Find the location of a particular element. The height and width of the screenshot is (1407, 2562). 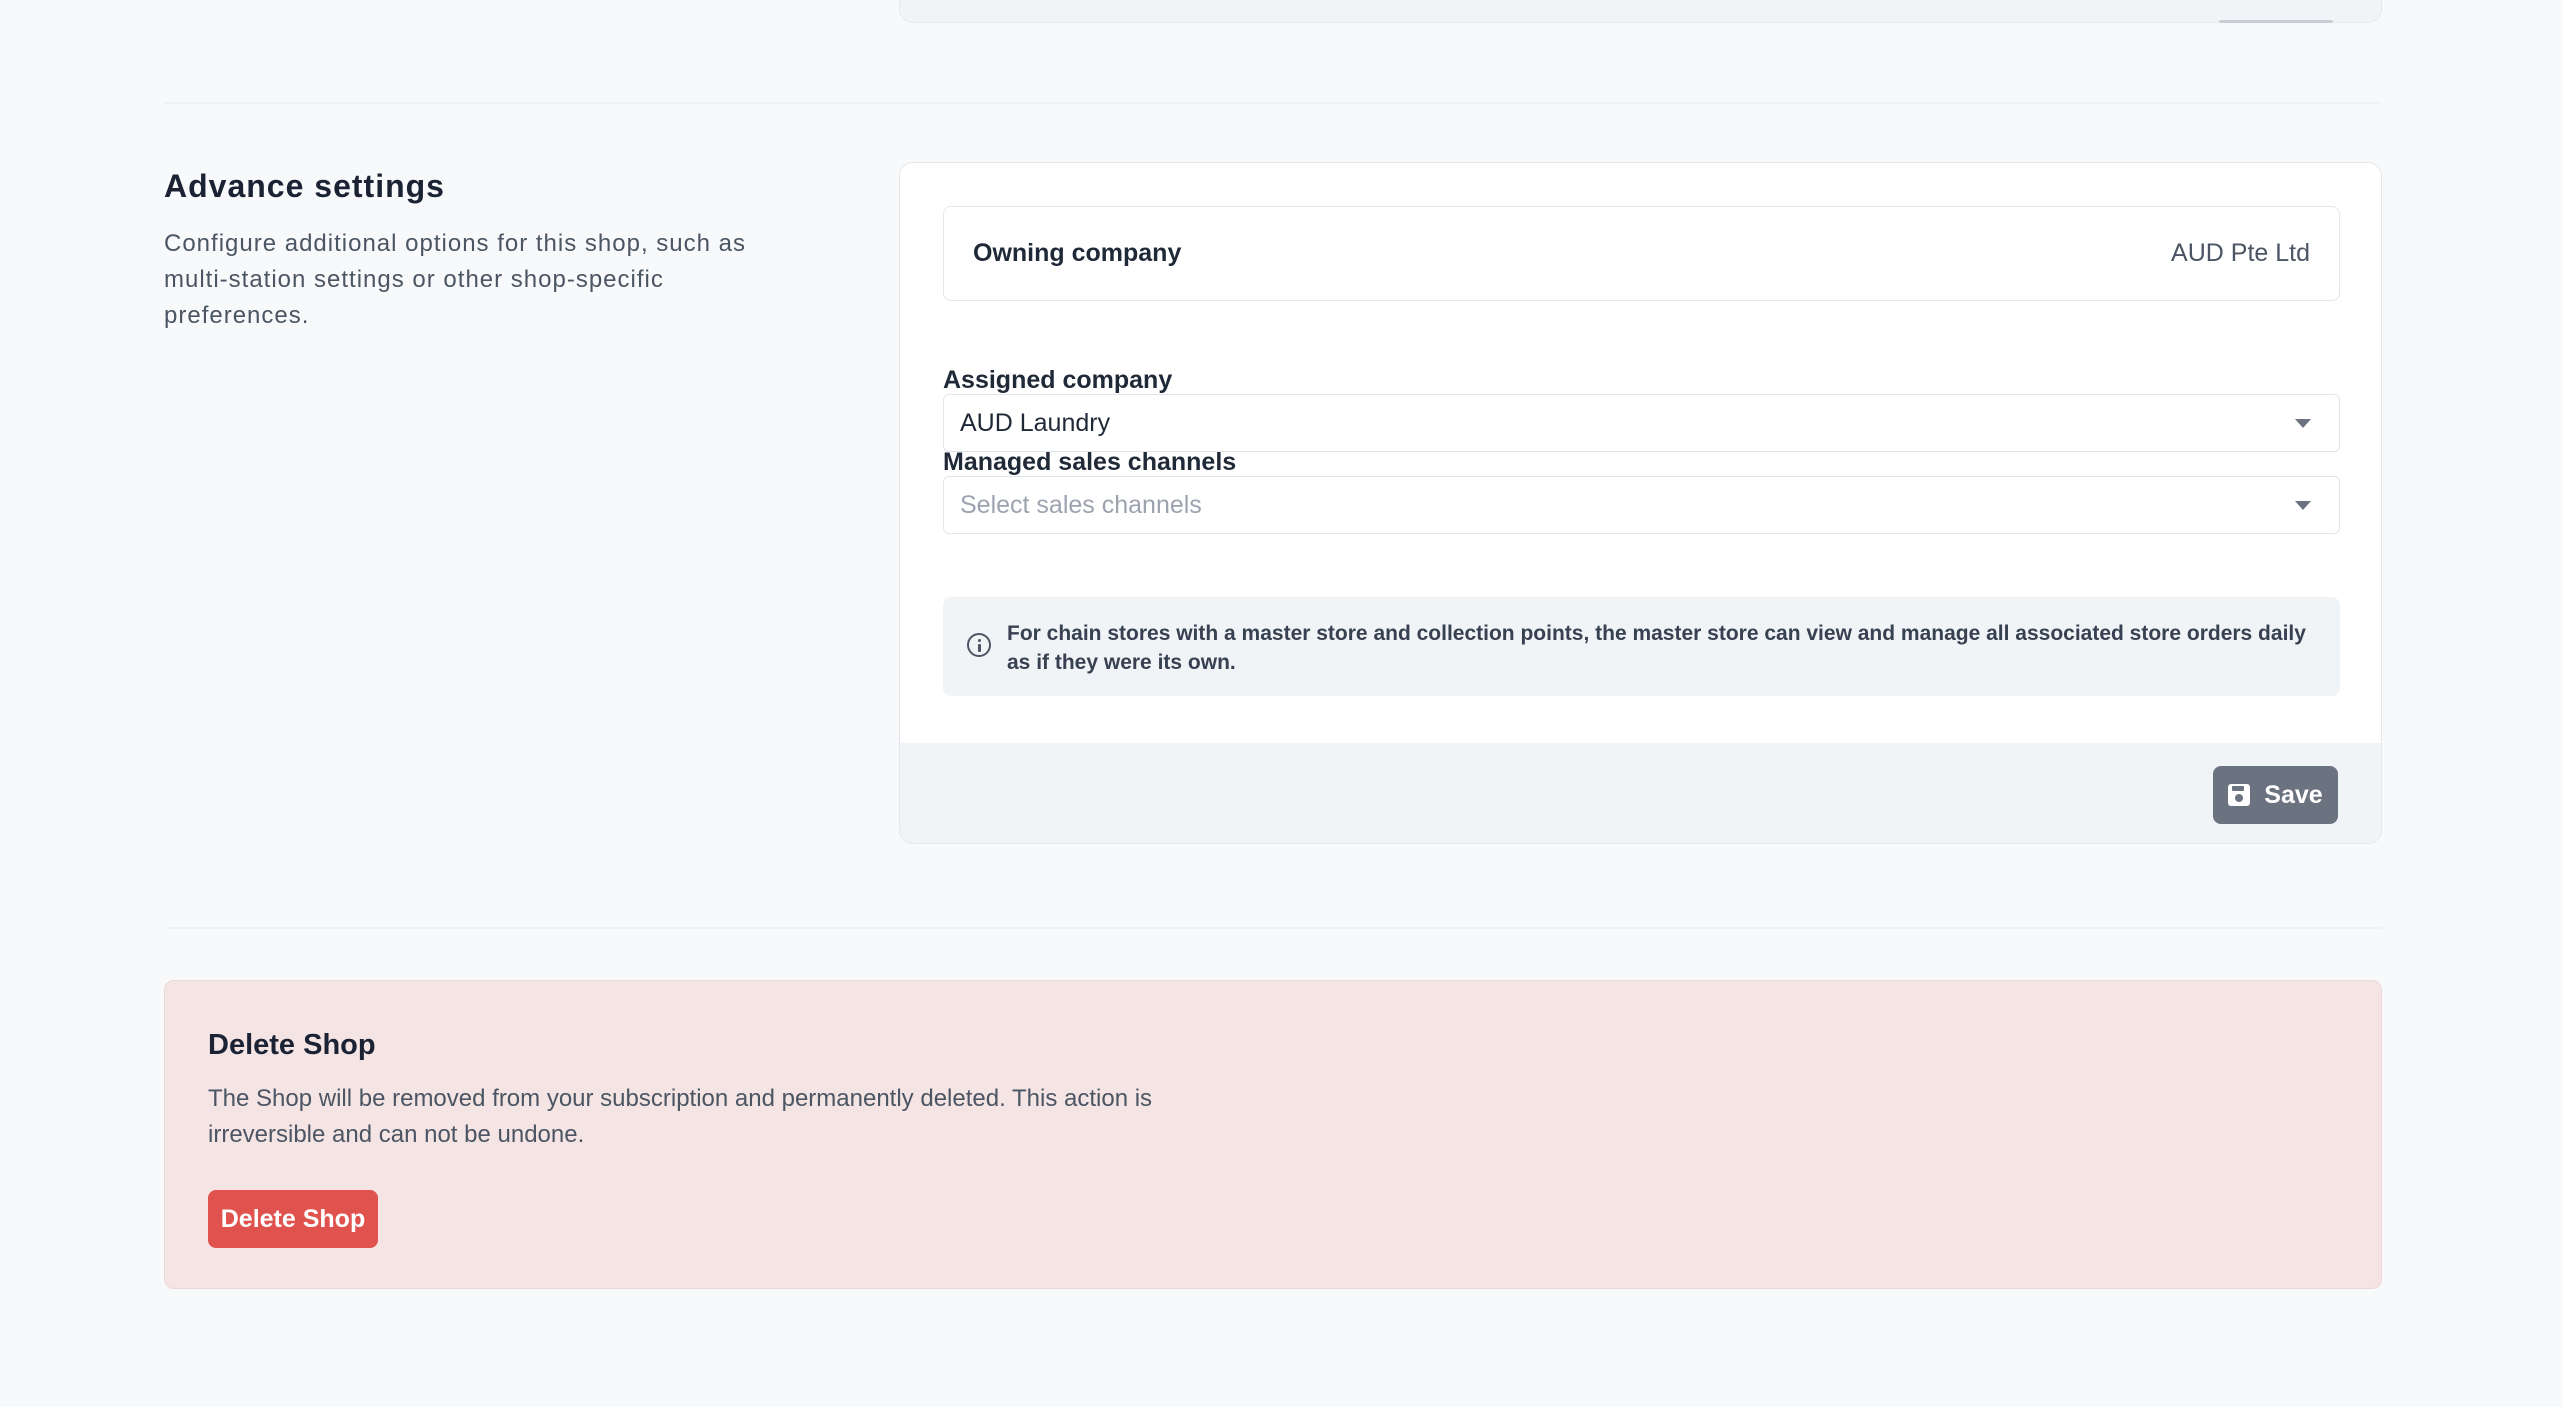

delete-shop-title: Delete Shop is located at coordinates (292, 1045).